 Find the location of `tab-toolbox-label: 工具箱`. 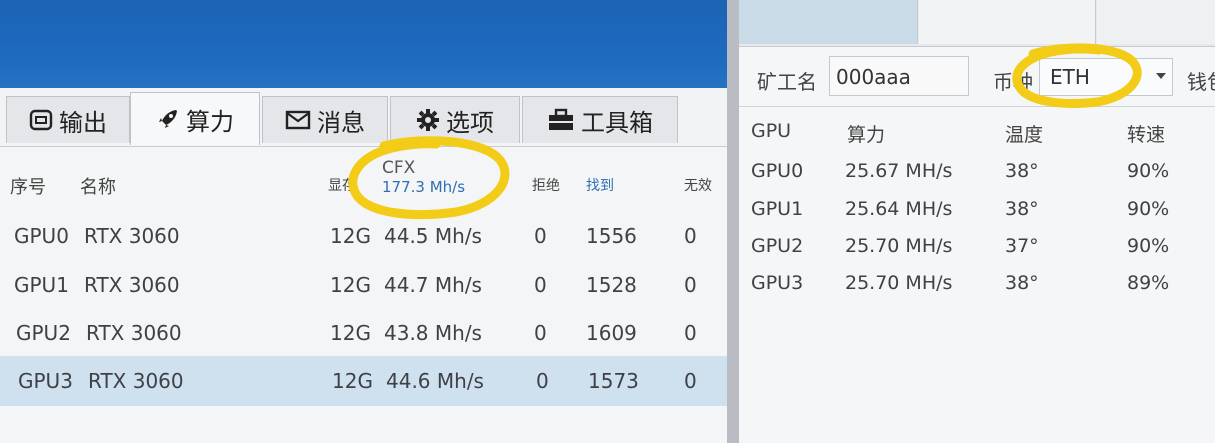

tab-toolbox-label: 工具箱 is located at coordinates (617, 122).